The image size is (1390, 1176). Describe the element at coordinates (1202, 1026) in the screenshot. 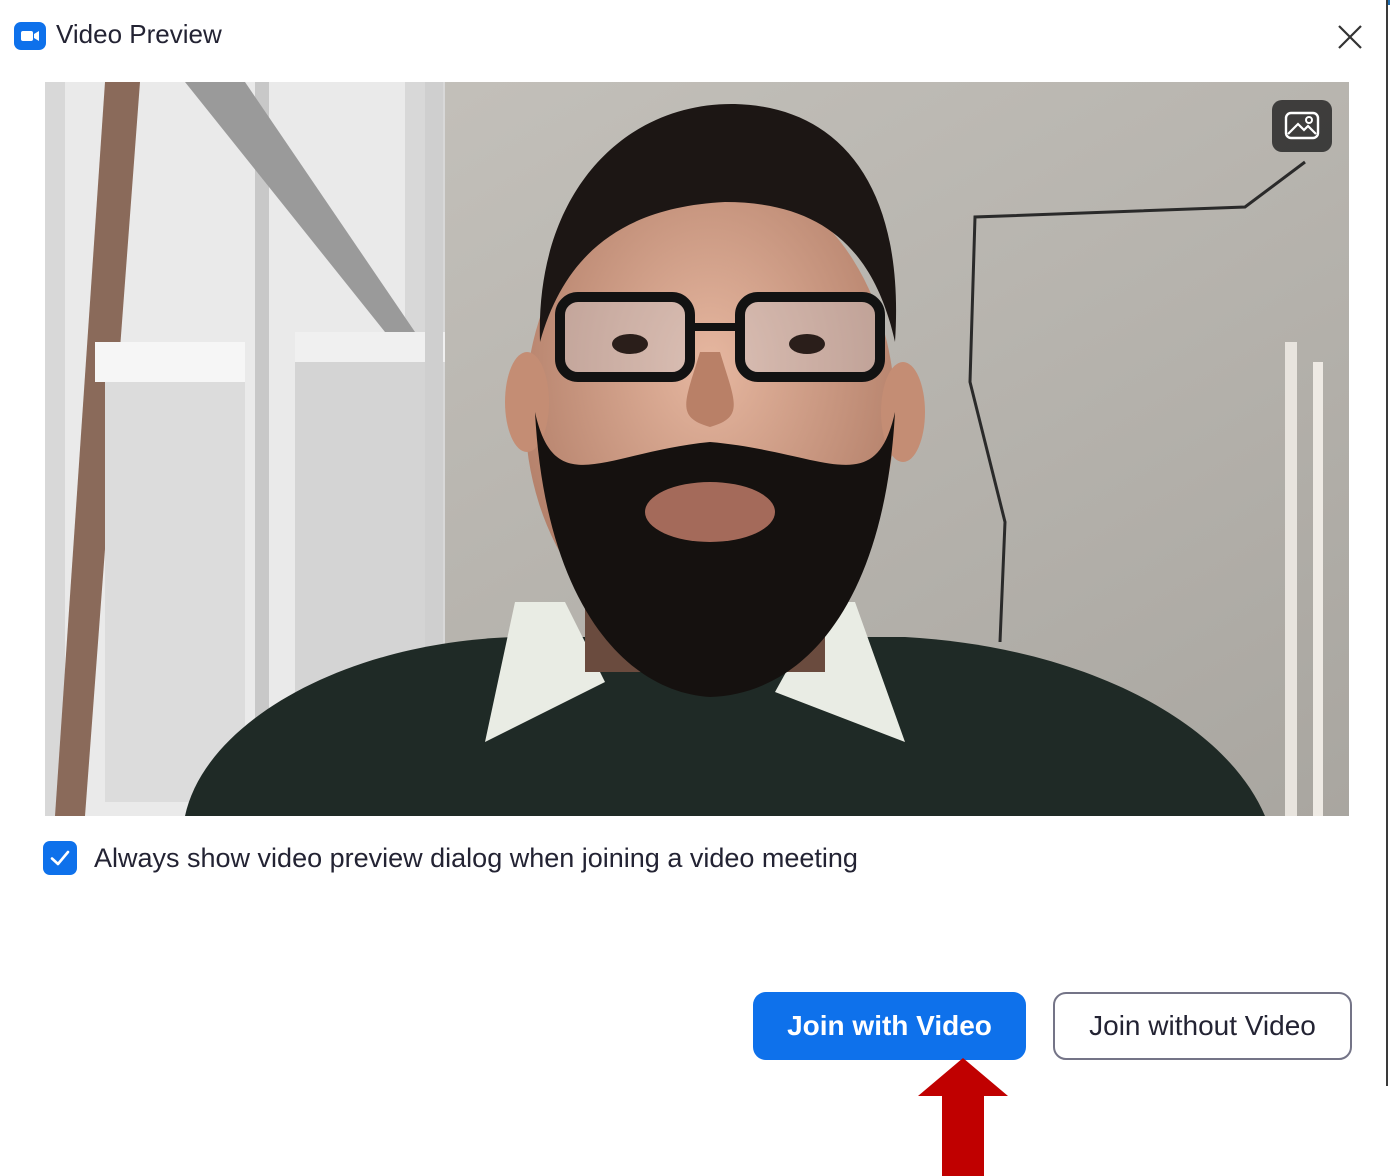

I see `join-without-video-button: Join without Video` at that location.